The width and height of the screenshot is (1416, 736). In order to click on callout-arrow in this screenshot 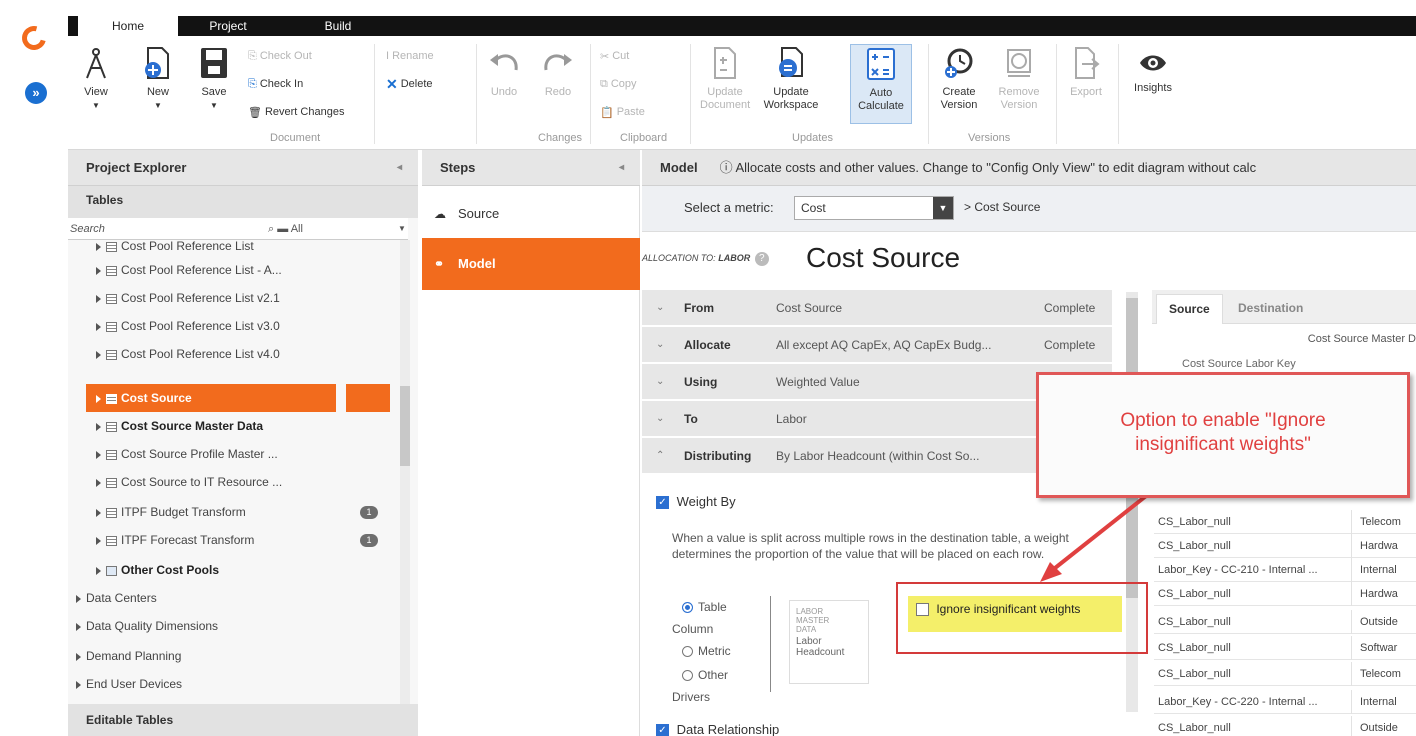, I will do `click(1094, 538)`.